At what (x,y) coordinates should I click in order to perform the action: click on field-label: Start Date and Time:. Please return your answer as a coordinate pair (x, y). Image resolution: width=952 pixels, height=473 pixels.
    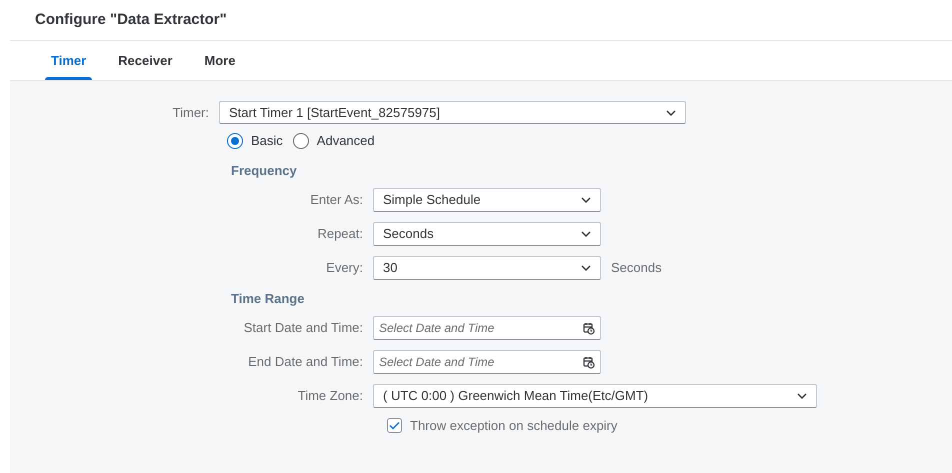
    Looking at the image, I should click on (303, 328).